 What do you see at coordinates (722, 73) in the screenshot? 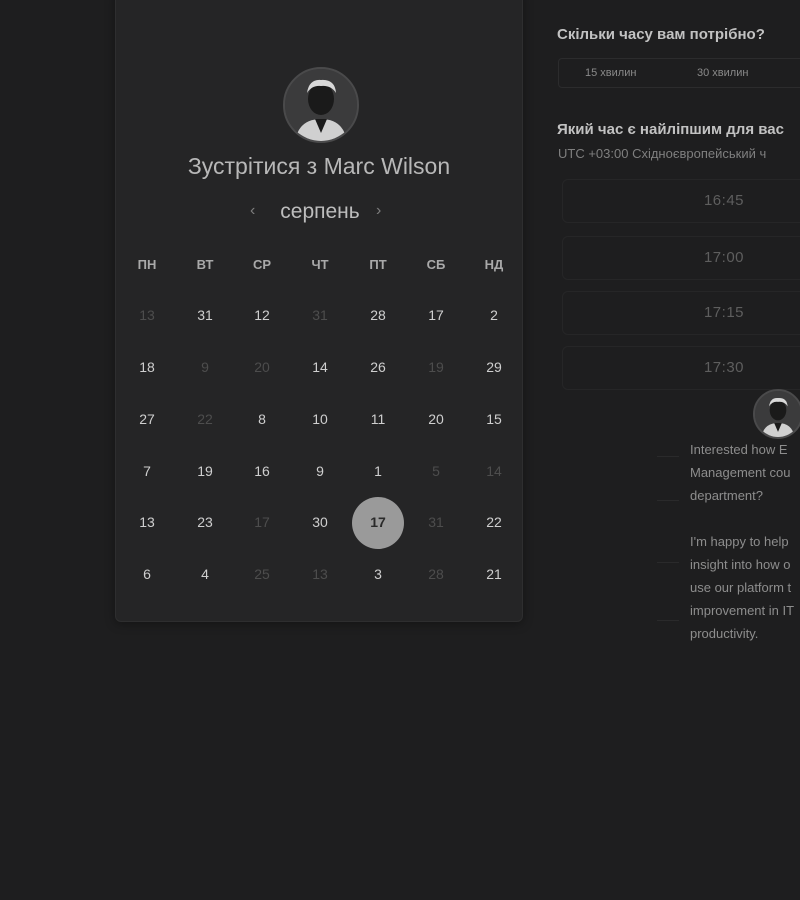
I see `duration-option-30: 30 хвилин` at bounding box center [722, 73].